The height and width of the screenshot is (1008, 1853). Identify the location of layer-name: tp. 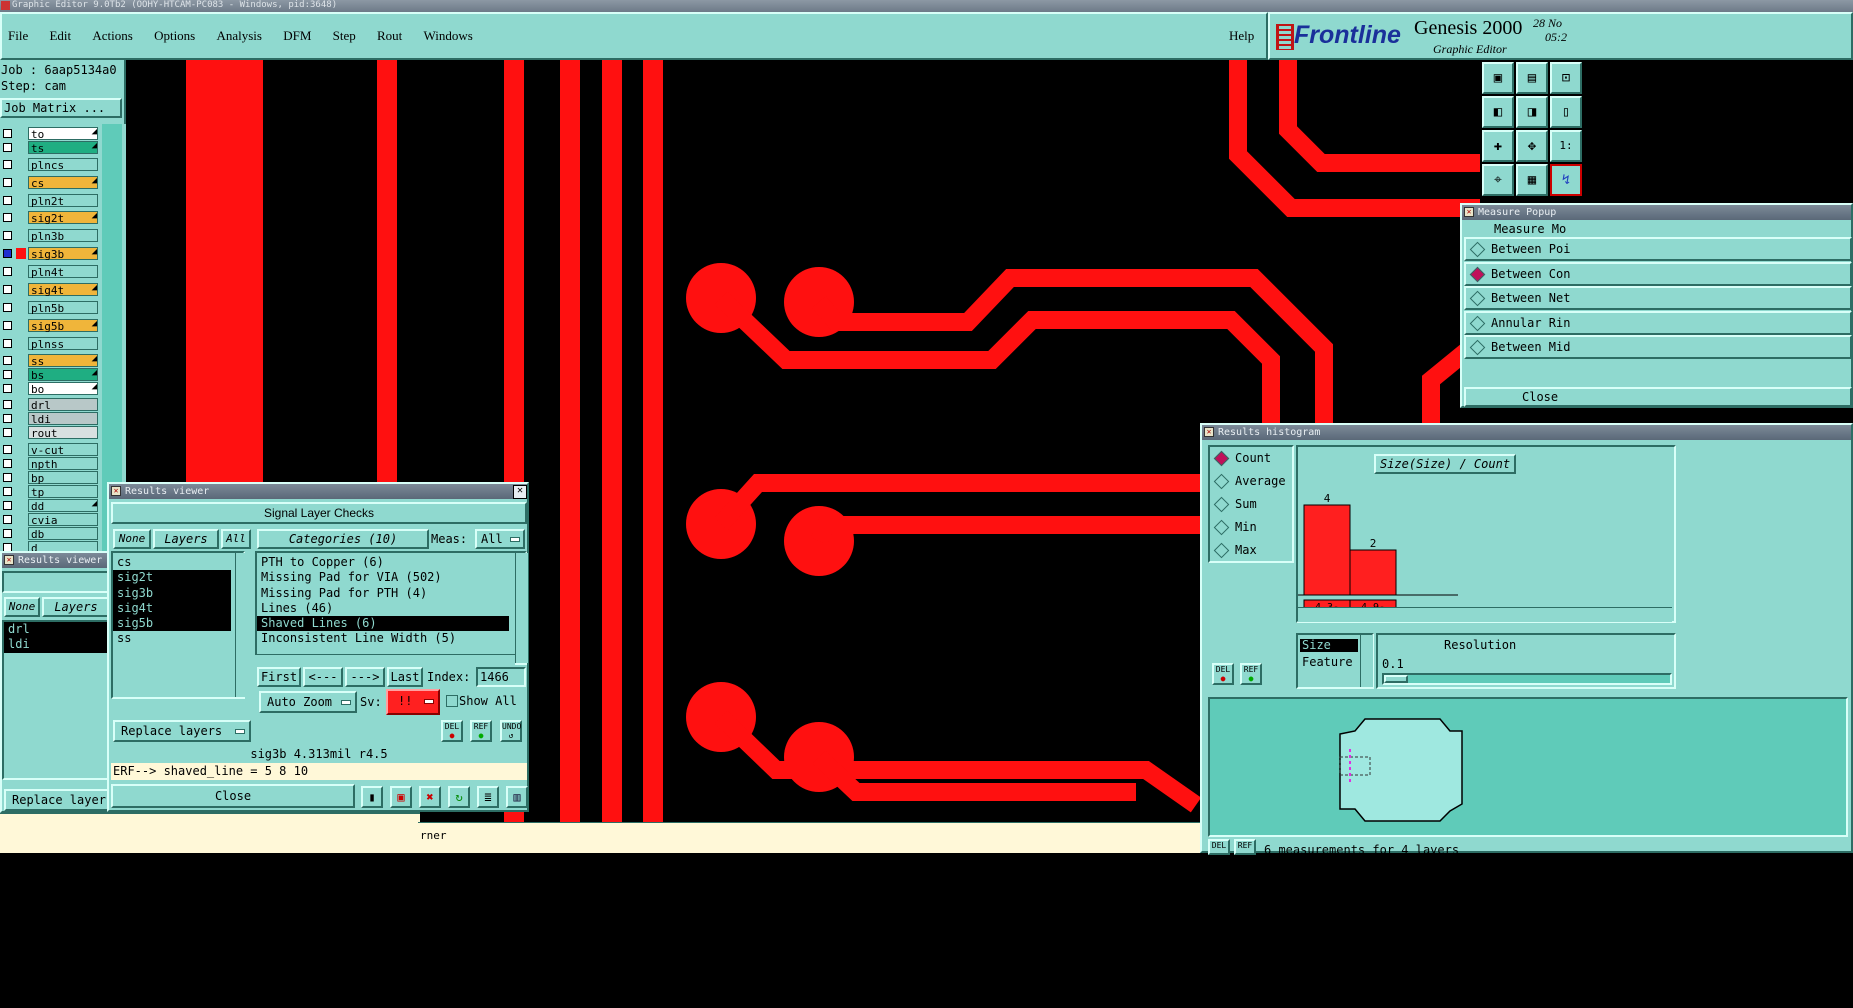
(63, 492).